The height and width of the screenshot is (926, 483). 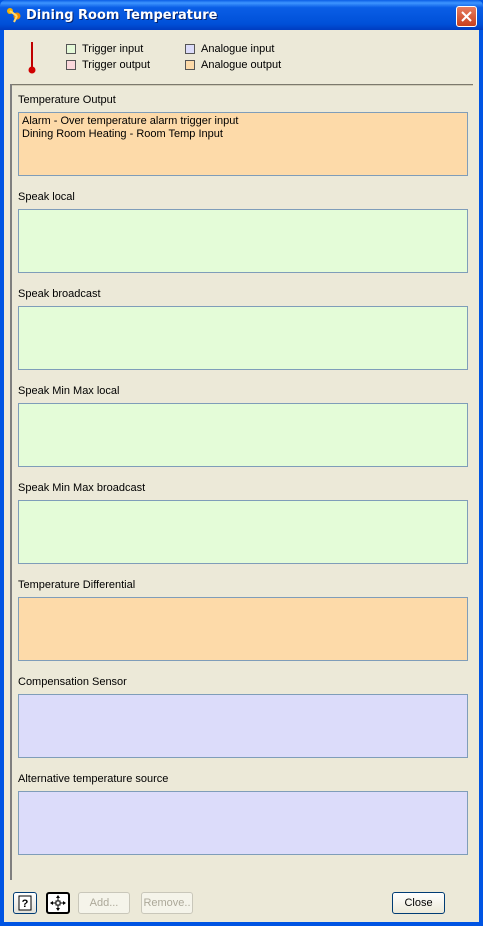 I want to click on move-button, so click(x=58, y=903).